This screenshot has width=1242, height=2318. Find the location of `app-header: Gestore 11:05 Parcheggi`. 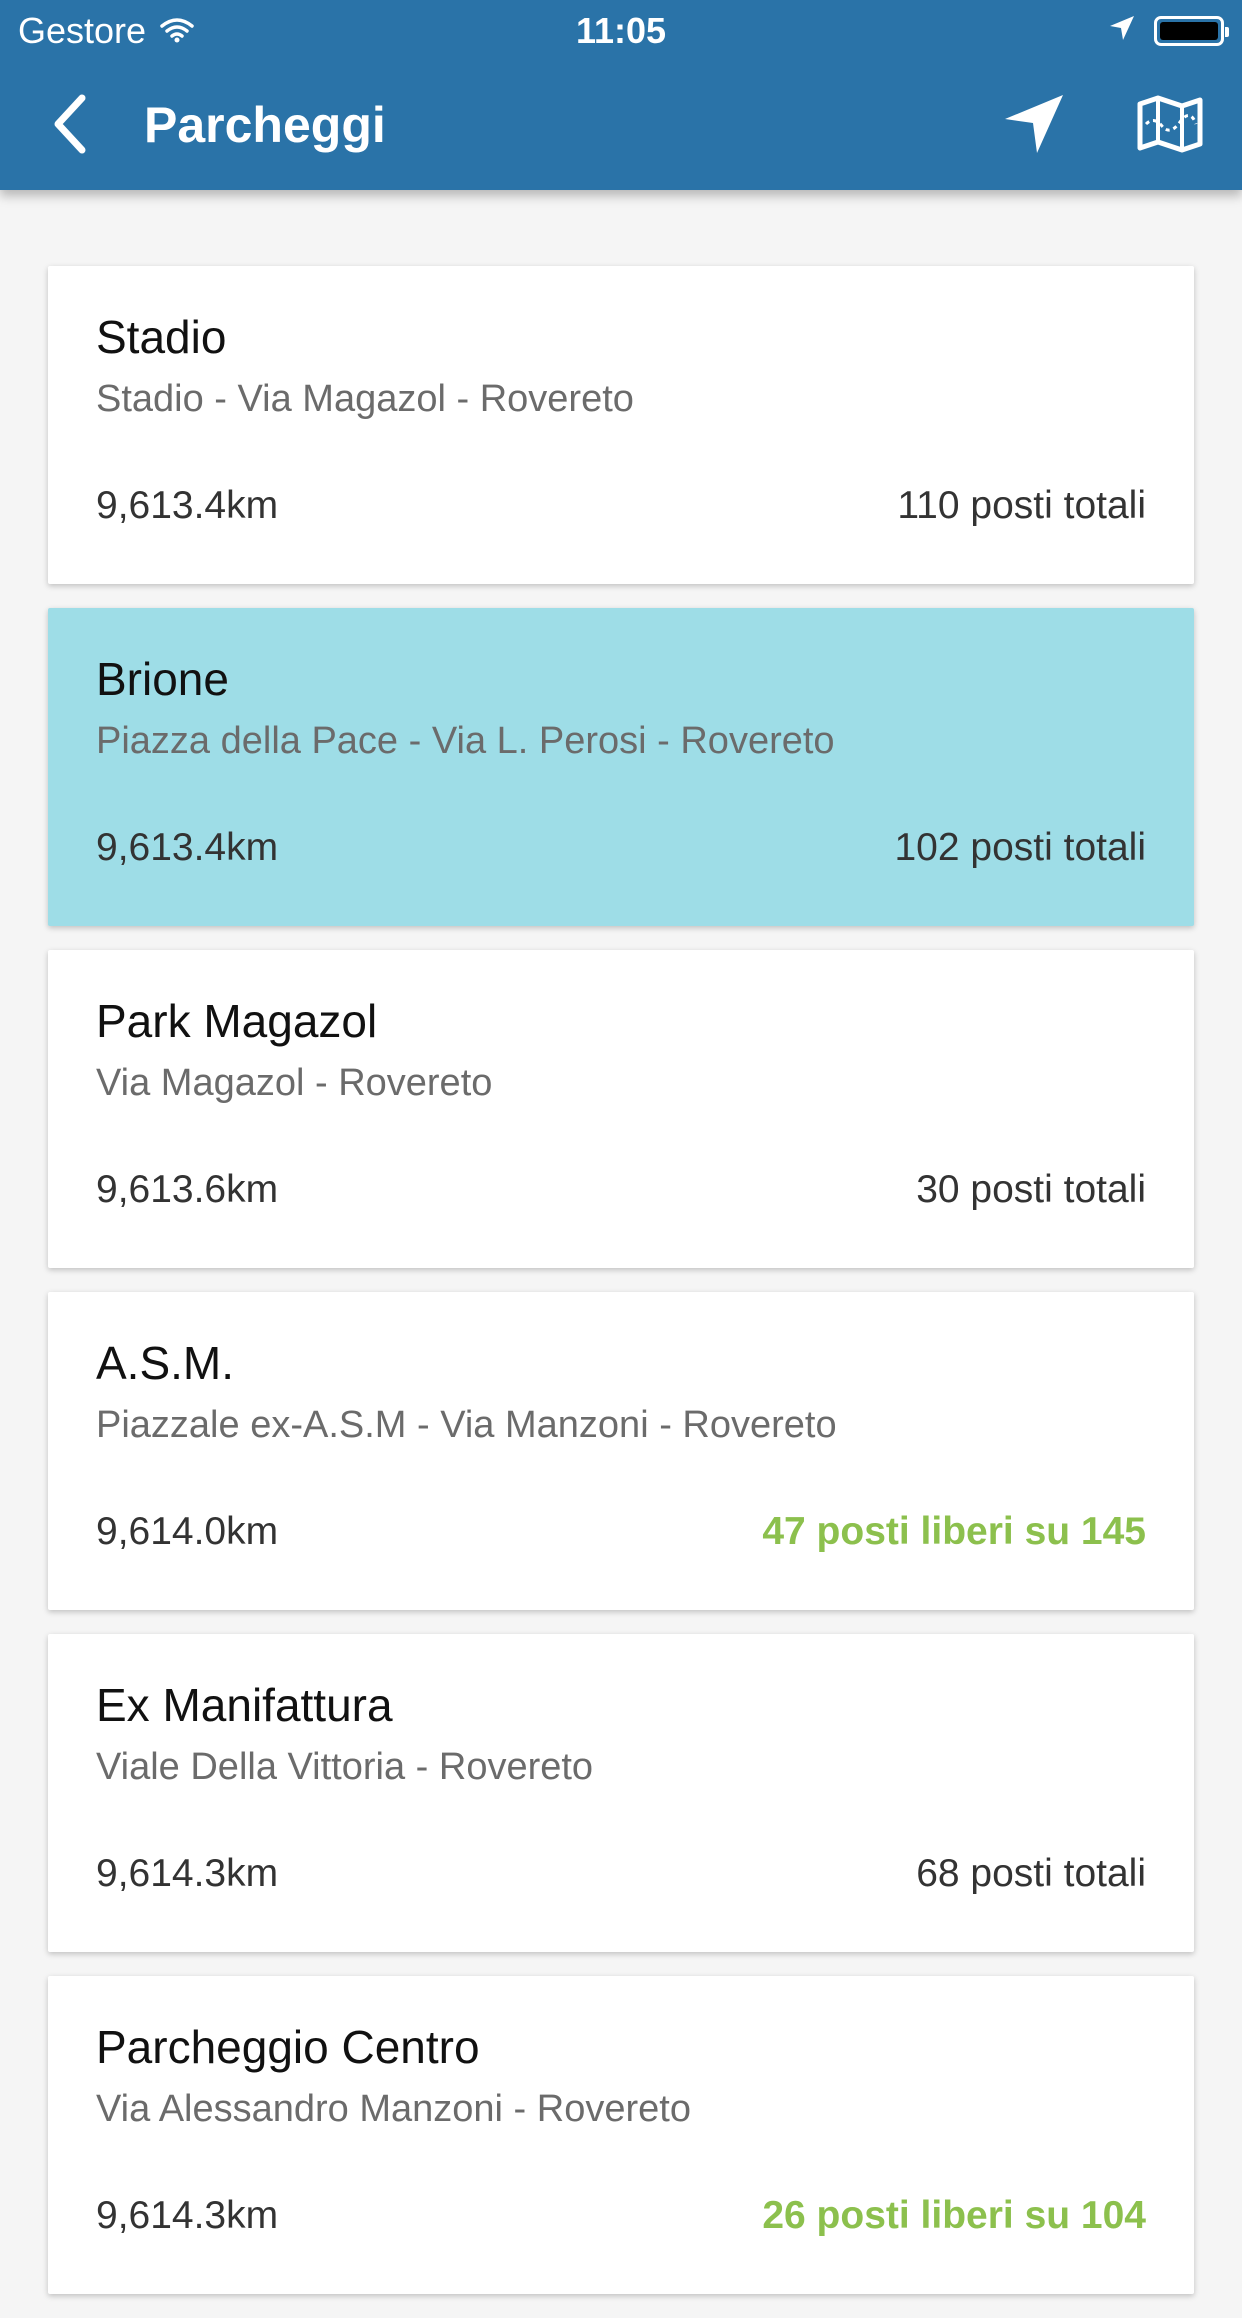

app-header: Gestore 11:05 Parcheggi is located at coordinates (621, 95).